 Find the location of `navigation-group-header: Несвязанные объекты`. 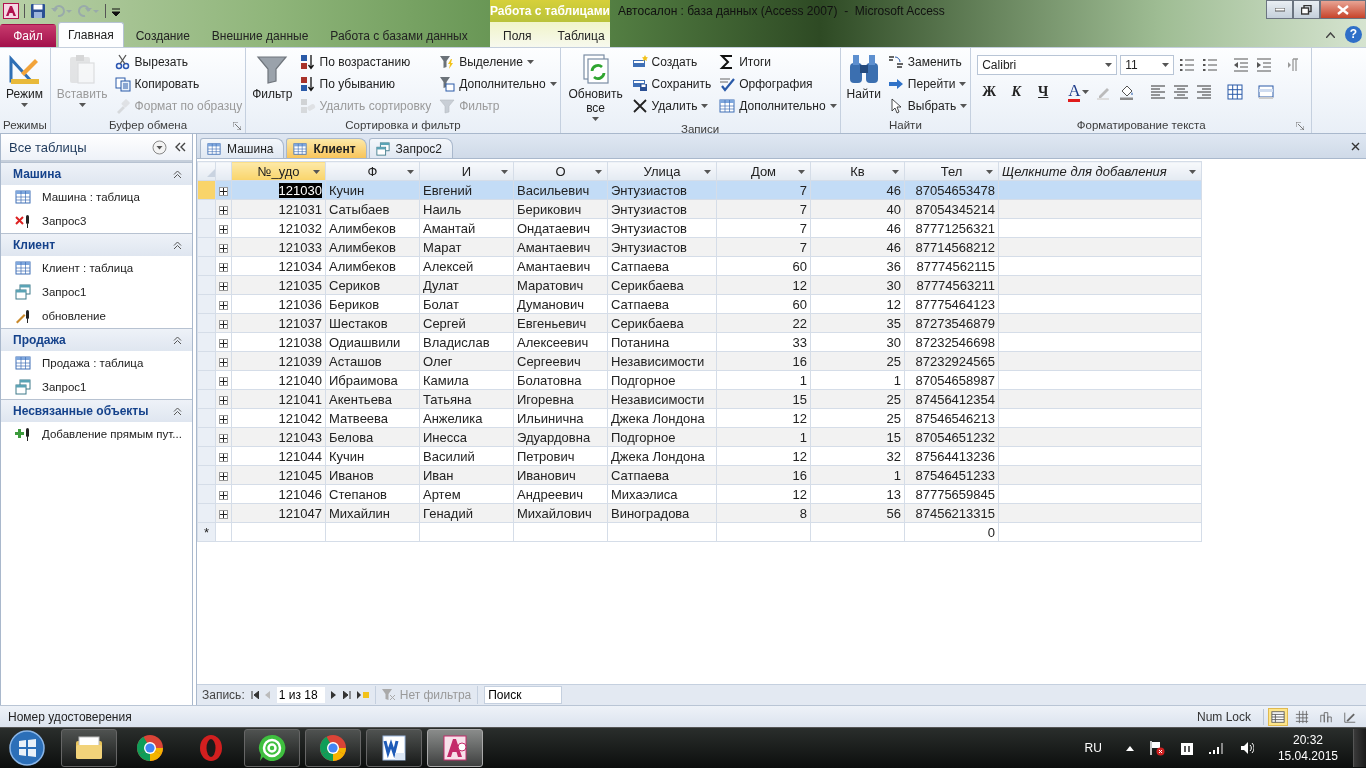

navigation-group-header: Несвязанные объекты is located at coordinates (96, 410).